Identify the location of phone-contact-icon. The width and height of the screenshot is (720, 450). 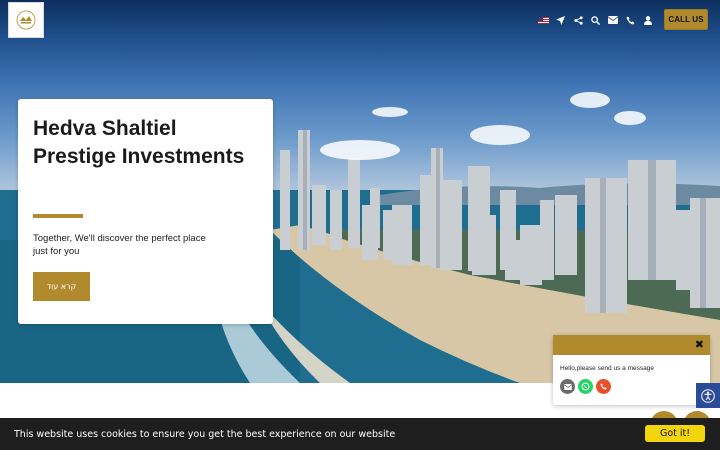
(603, 386).